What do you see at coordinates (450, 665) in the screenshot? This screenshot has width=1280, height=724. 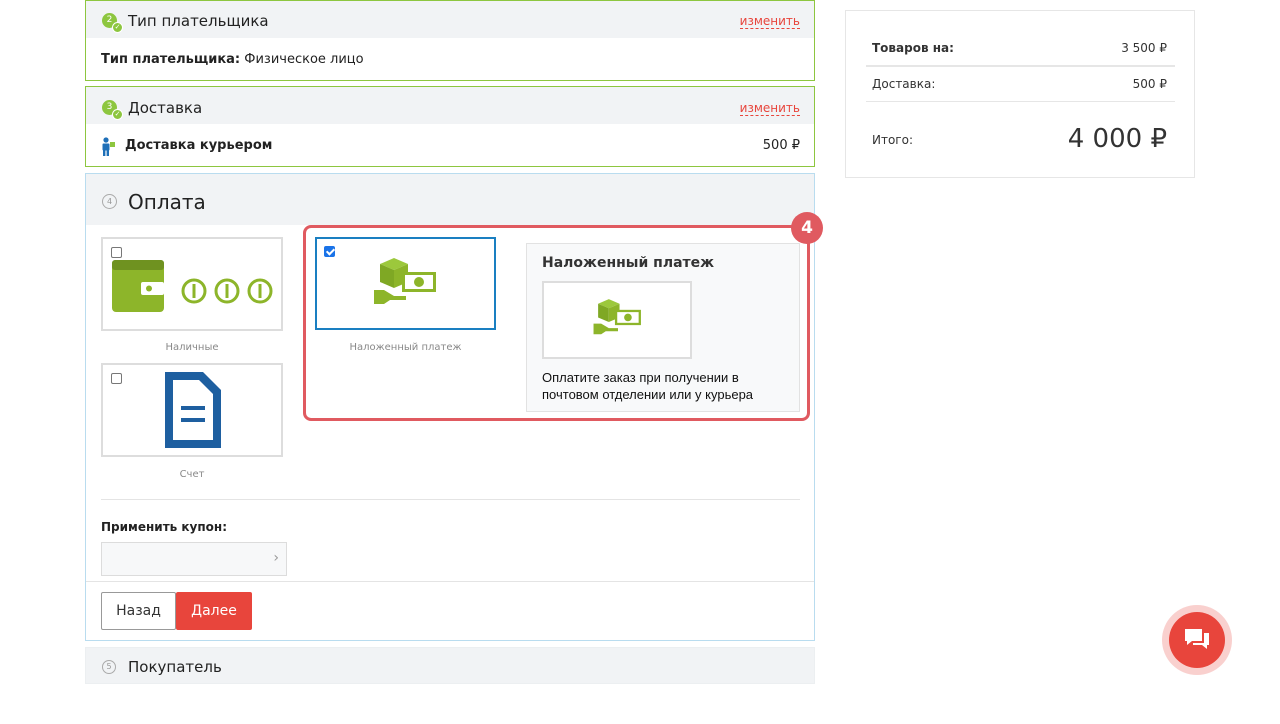 I see `step-buyer: 5 Покупатель` at bounding box center [450, 665].